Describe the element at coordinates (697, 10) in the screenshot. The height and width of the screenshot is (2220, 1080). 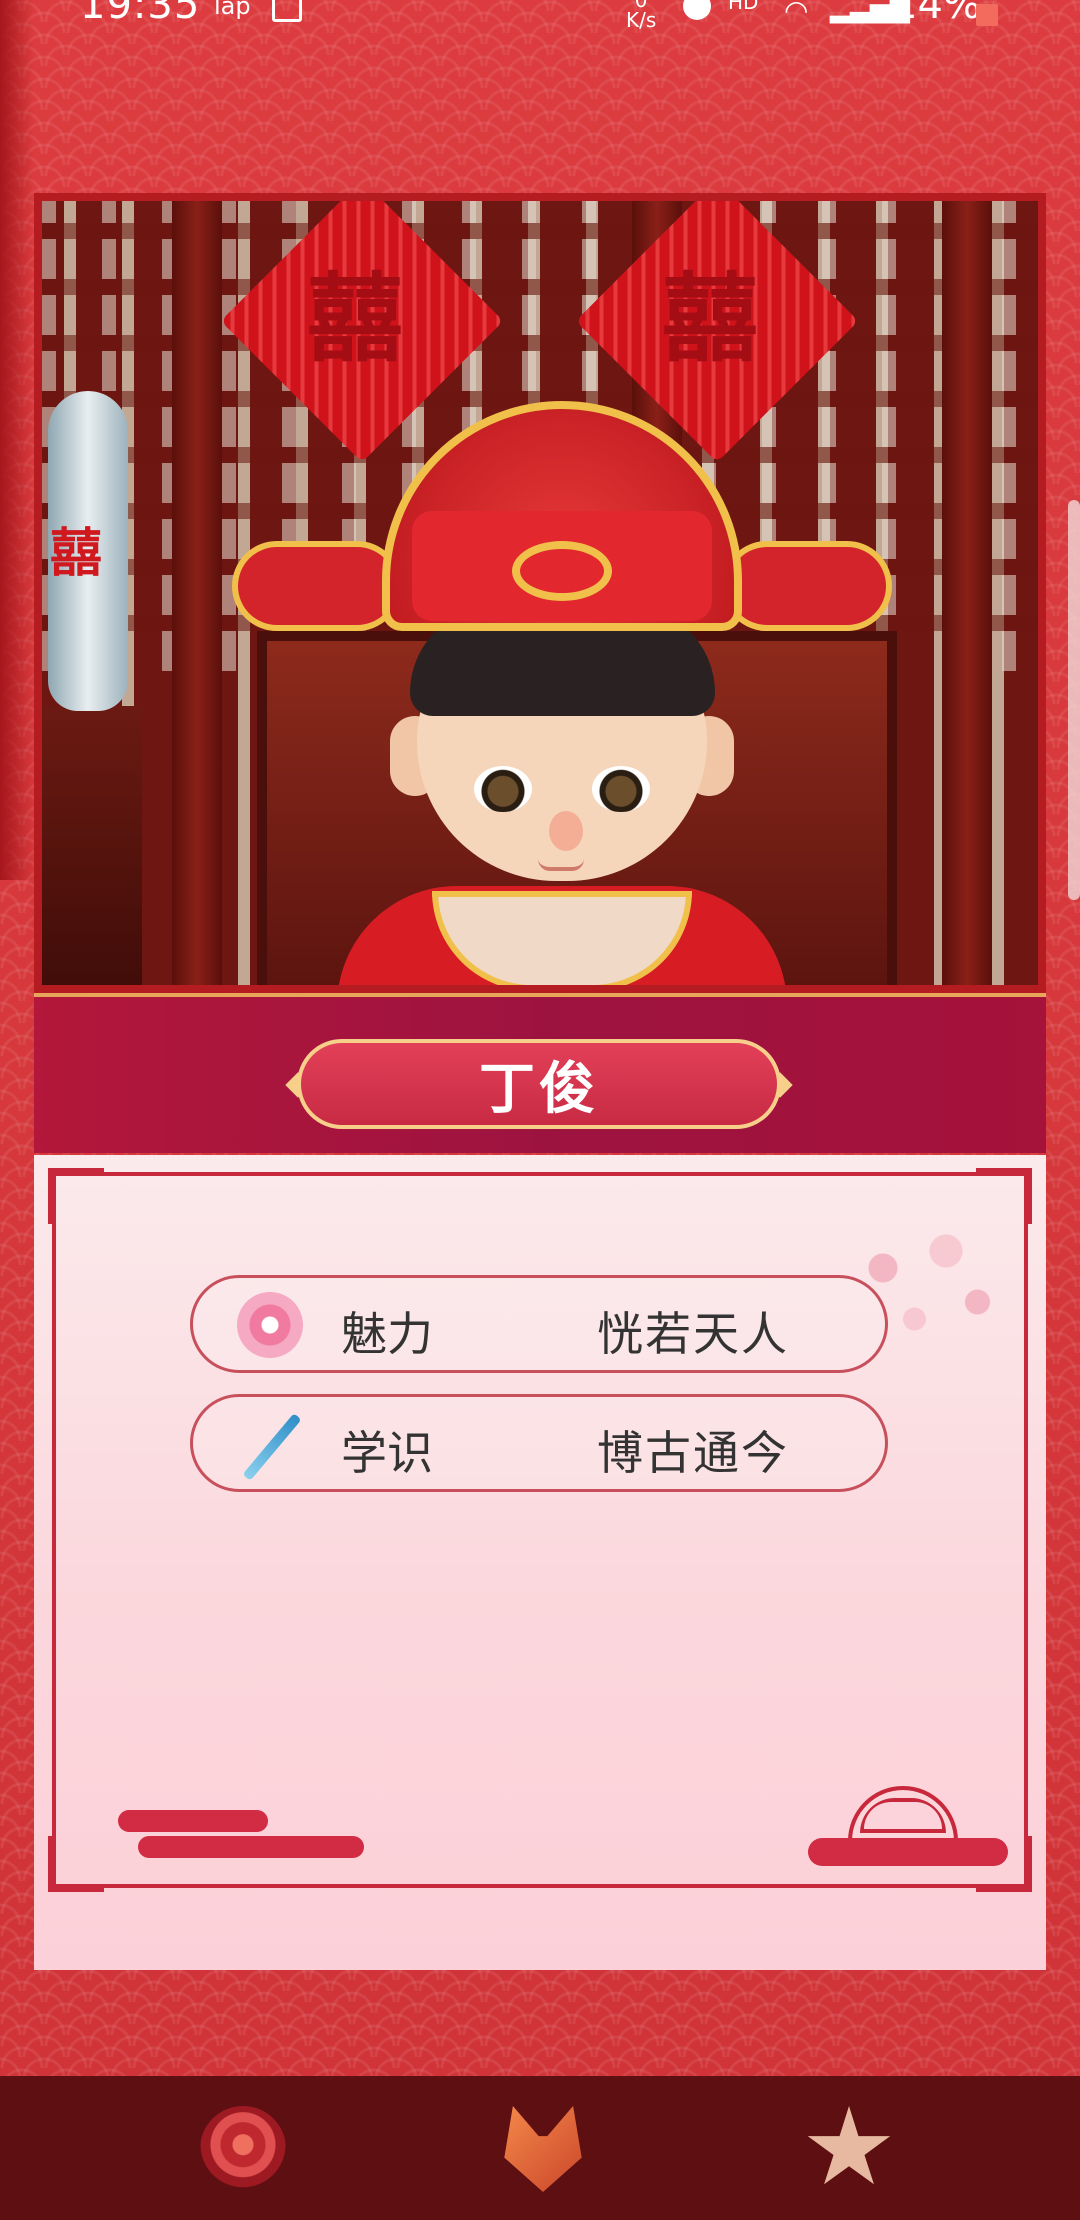
I see `alarm-icon` at that location.